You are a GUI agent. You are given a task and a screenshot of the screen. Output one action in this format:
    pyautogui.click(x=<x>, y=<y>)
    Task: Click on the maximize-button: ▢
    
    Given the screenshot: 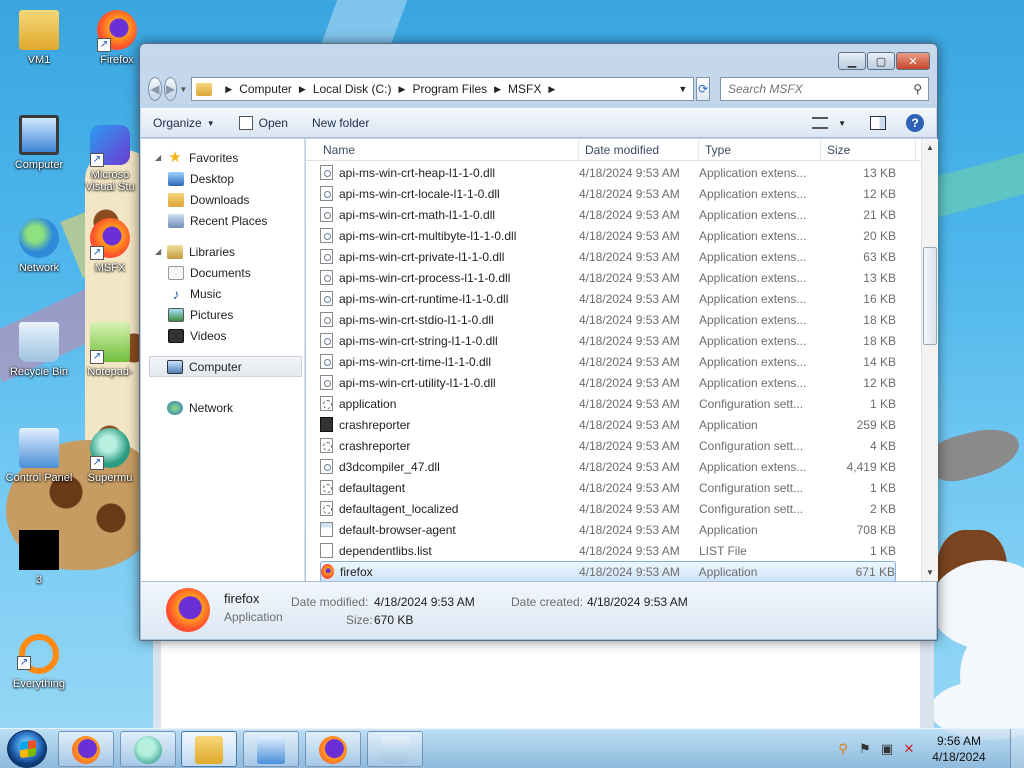 What is the action you would take?
    pyautogui.click(x=881, y=61)
    